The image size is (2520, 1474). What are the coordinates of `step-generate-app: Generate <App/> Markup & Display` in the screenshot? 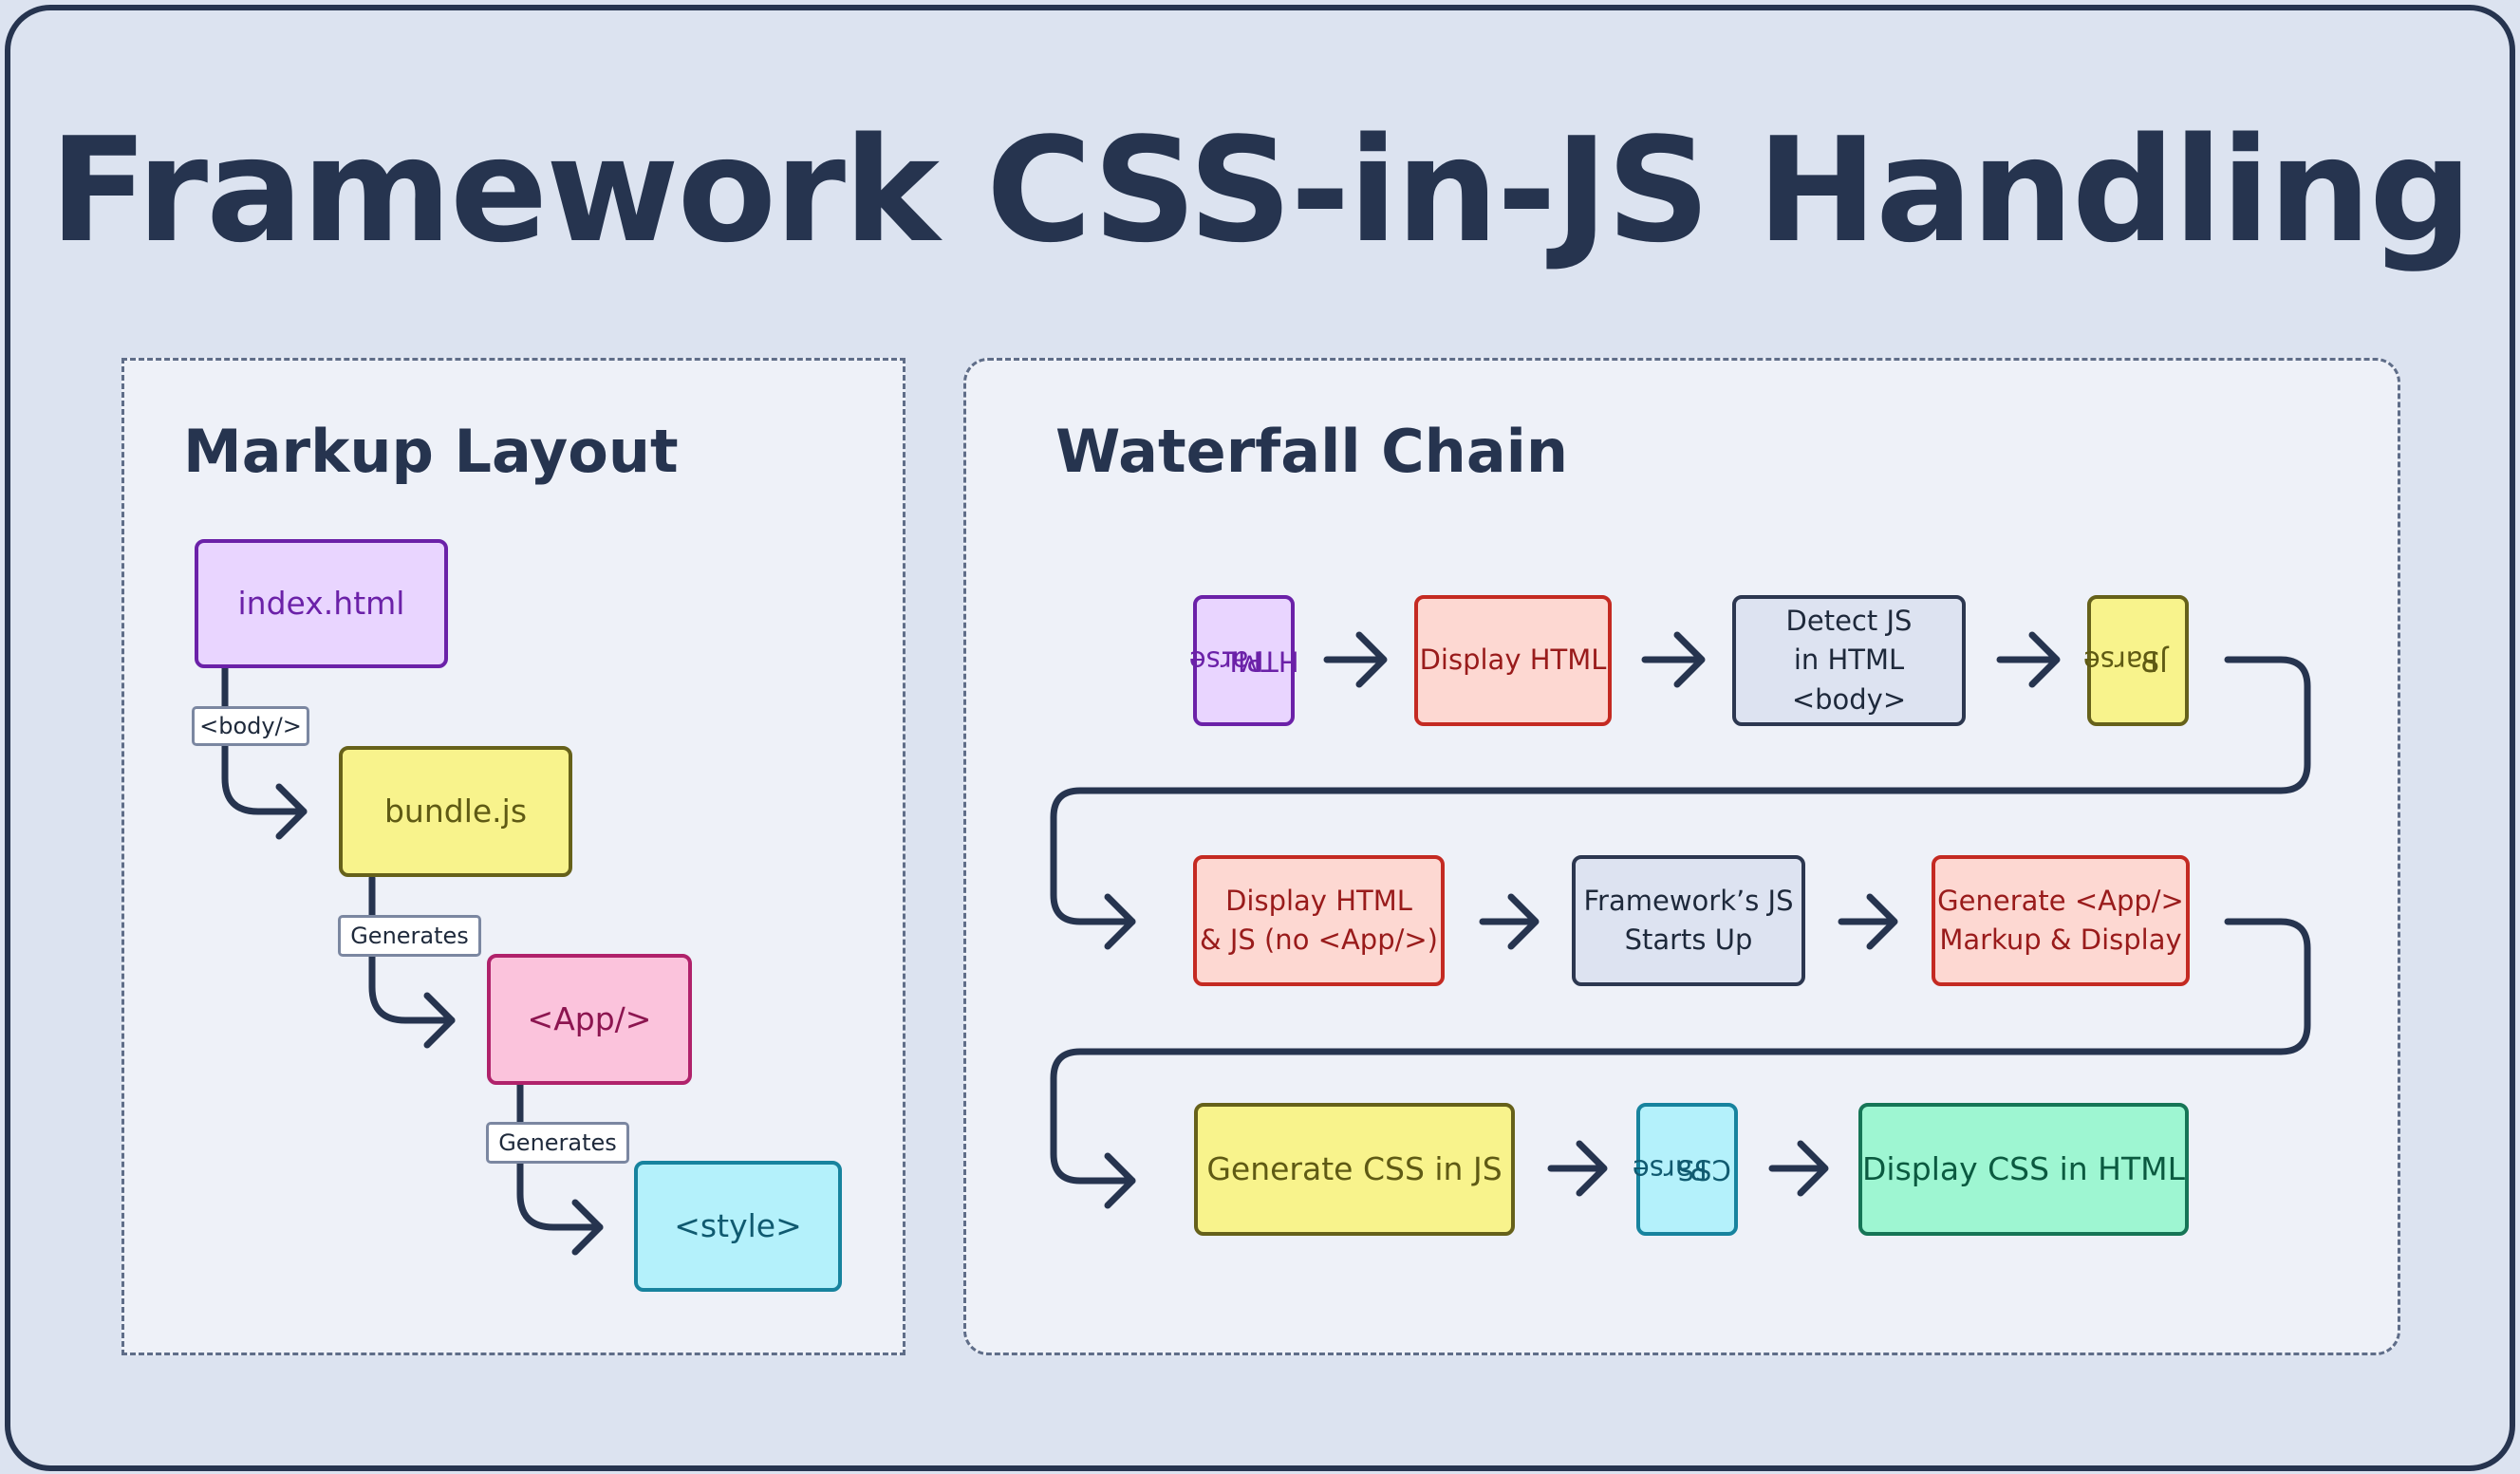 It's located at (2061, 920).